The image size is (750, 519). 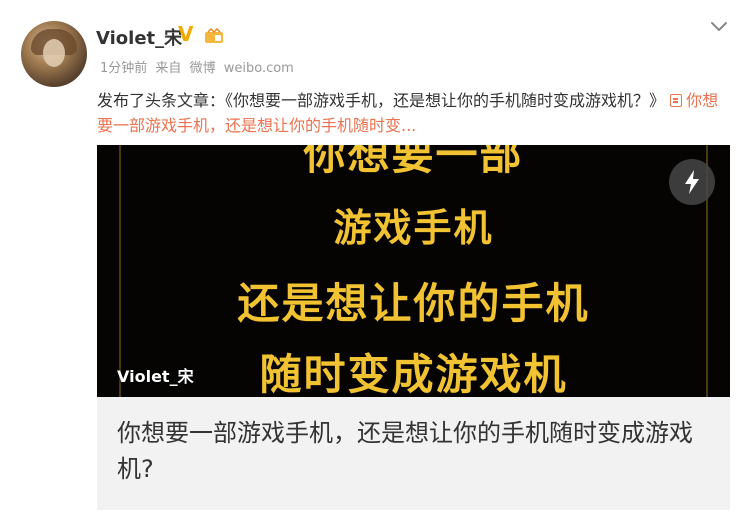 I want to click on source-site: weibo.com, so click(x=259, y=68).